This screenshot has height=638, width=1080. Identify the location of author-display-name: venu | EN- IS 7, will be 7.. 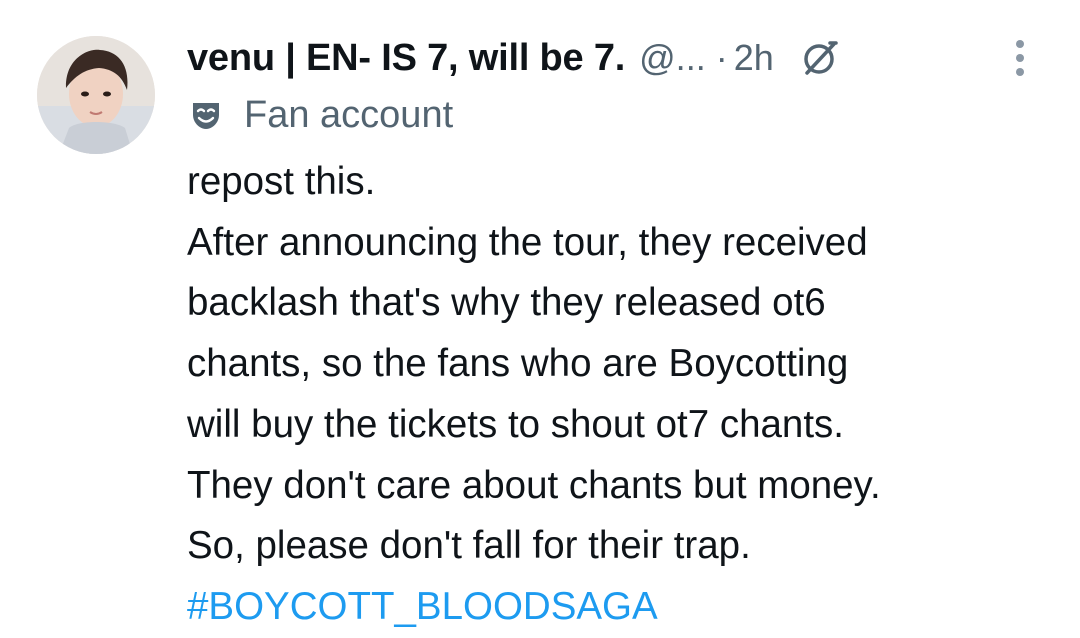
(406, 58).